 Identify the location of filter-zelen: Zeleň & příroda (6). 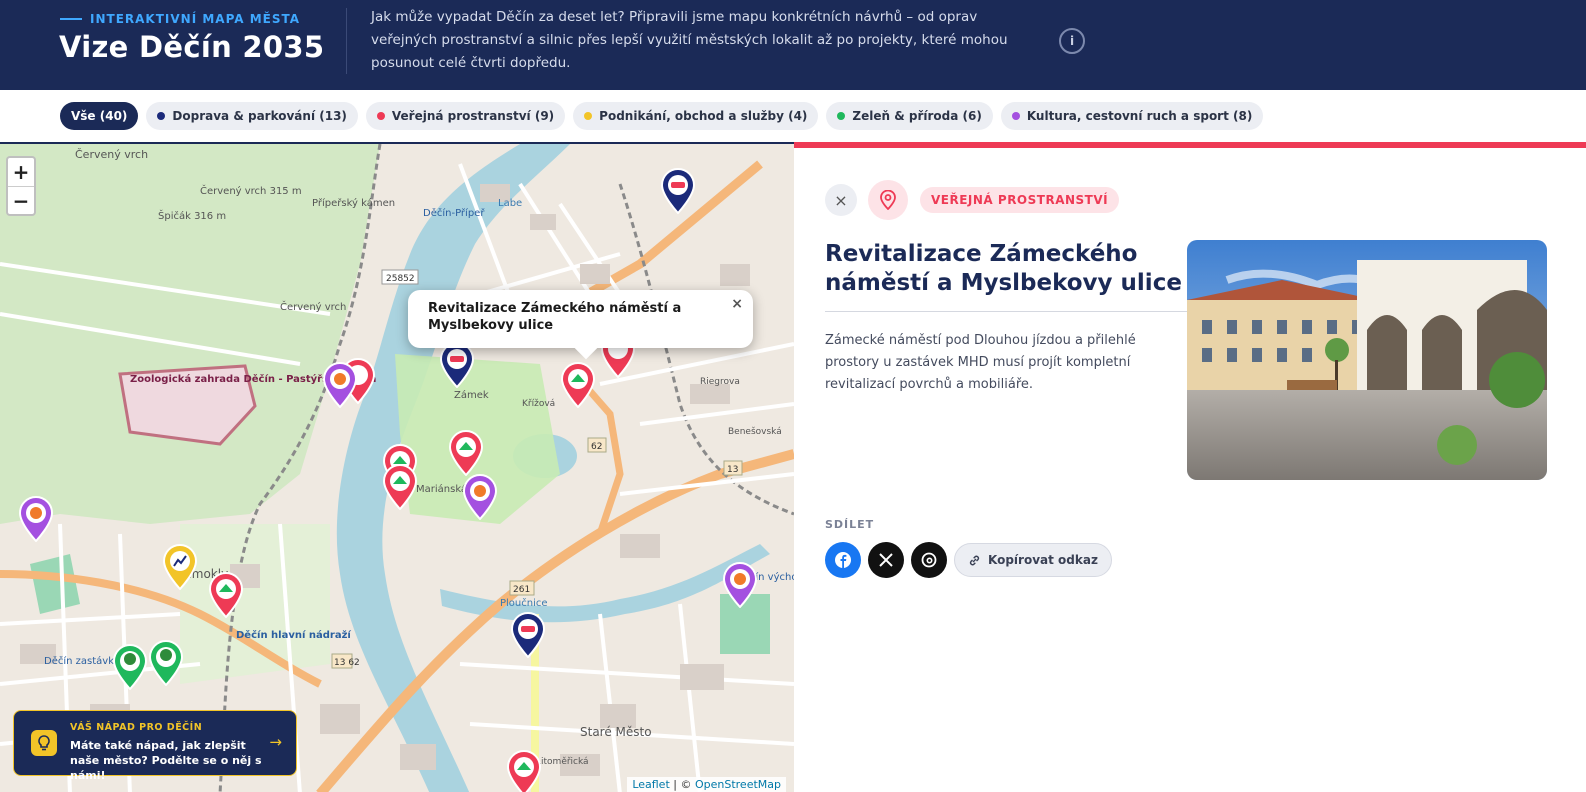
(909, 116).